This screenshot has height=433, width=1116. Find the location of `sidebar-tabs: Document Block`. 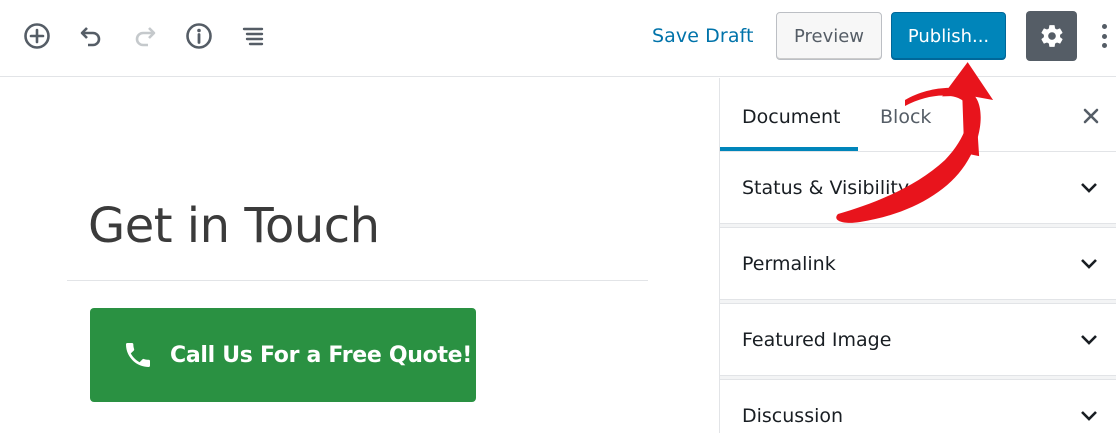

sidebar-tabs: Document Block is located at coordinates (918, 115).